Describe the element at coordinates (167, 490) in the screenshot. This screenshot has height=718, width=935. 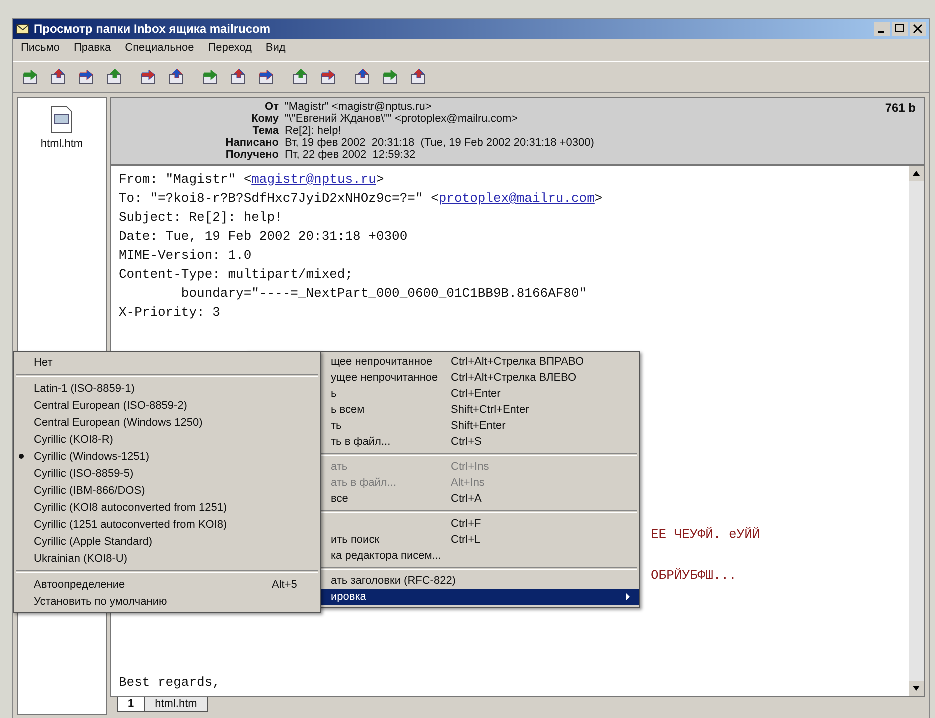
I see `menu-item: Cyrillic (IBM-866/DOS)` at that location.